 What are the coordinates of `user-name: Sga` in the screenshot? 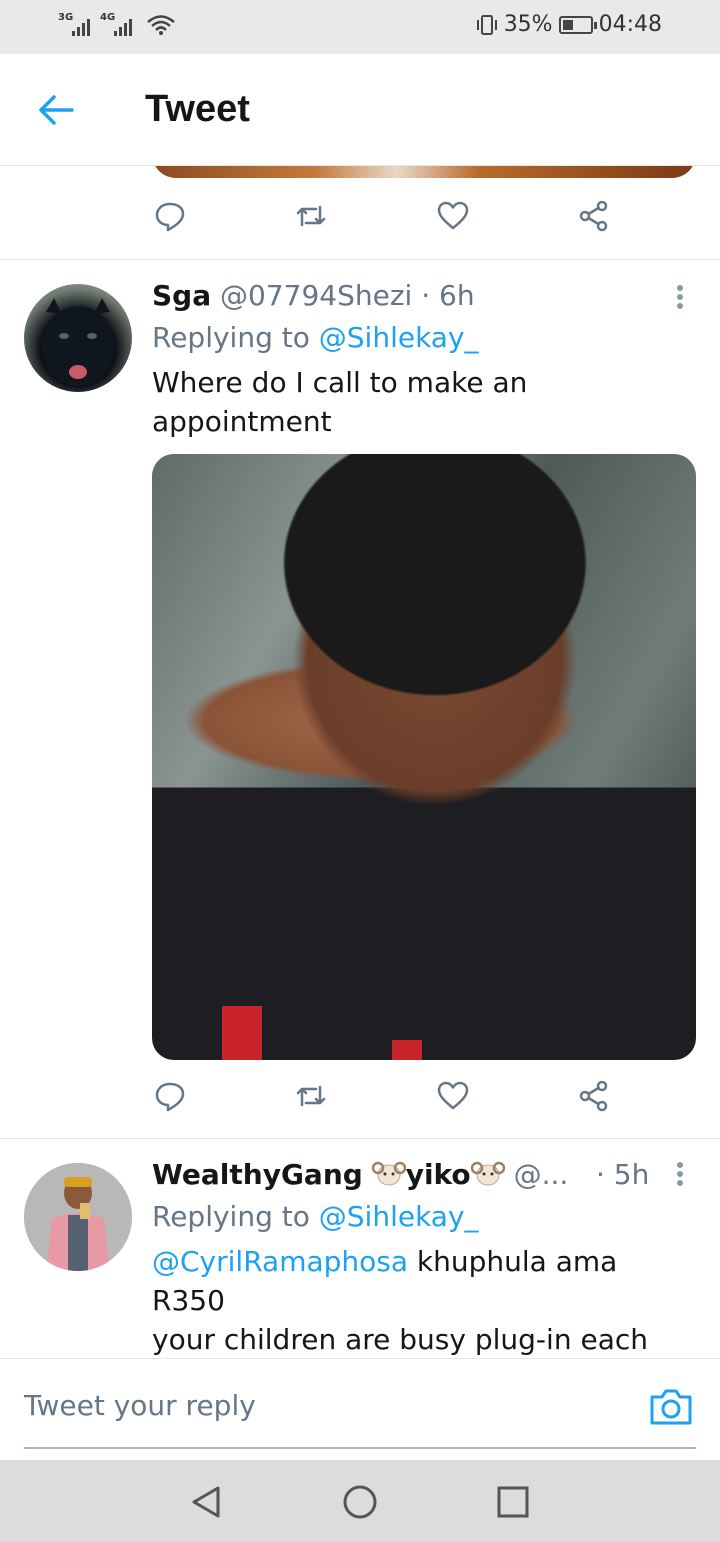 It's located at (181, 295).